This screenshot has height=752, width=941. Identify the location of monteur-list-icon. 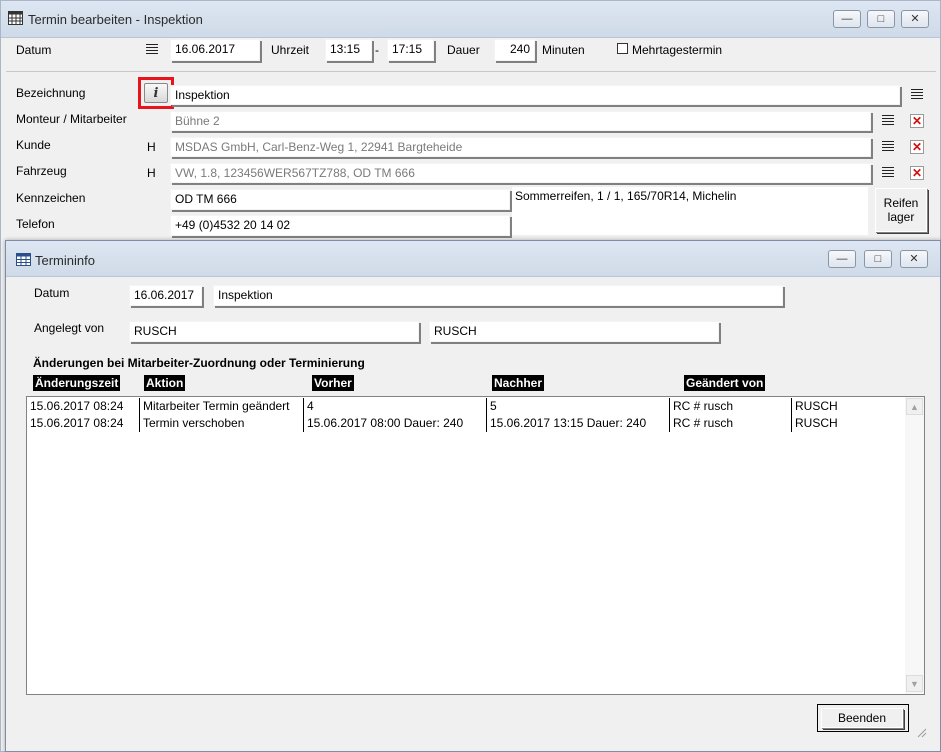
(888, 120).